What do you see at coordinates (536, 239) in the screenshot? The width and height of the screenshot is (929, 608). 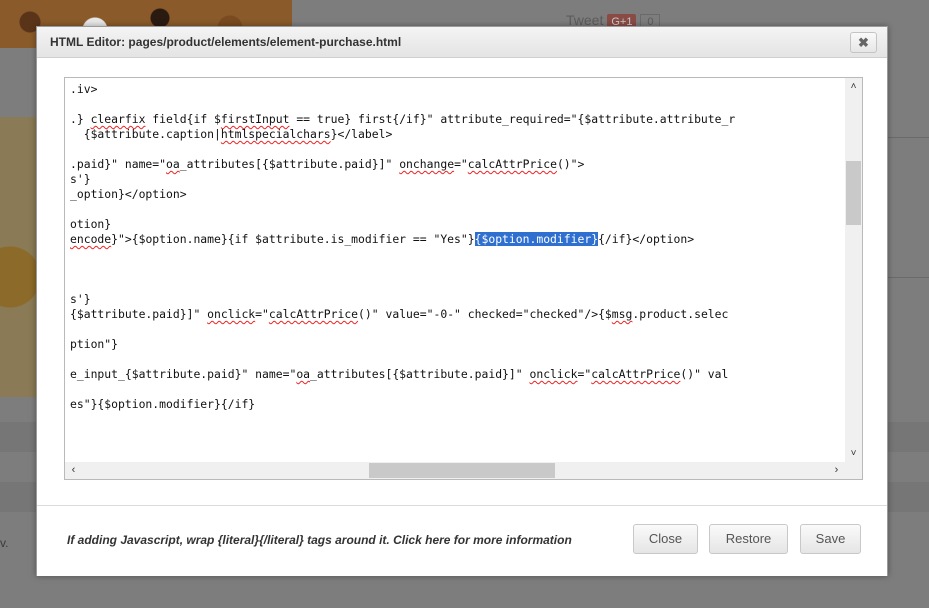 I see `selected-code-text: {$option.modifier}` at bounding box center [536, 239].